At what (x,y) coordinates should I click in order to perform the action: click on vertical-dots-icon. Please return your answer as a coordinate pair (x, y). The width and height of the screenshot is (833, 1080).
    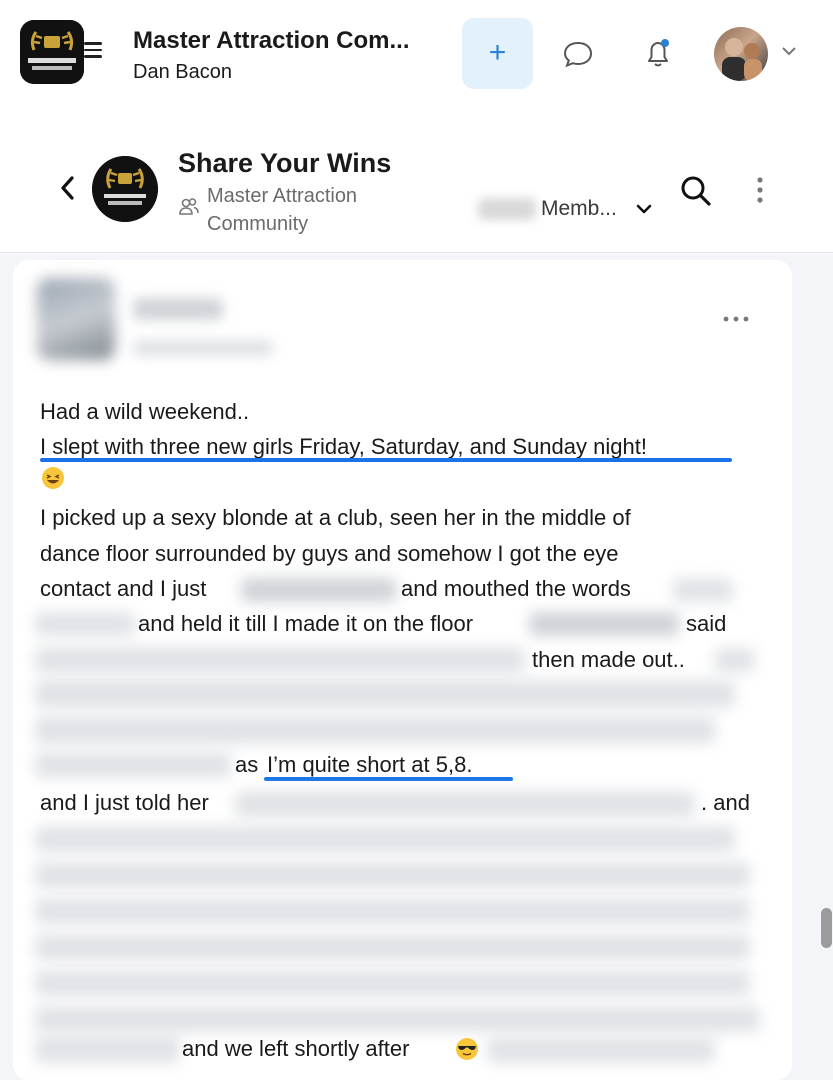
    Looking at the image, I should click on (760, 191).